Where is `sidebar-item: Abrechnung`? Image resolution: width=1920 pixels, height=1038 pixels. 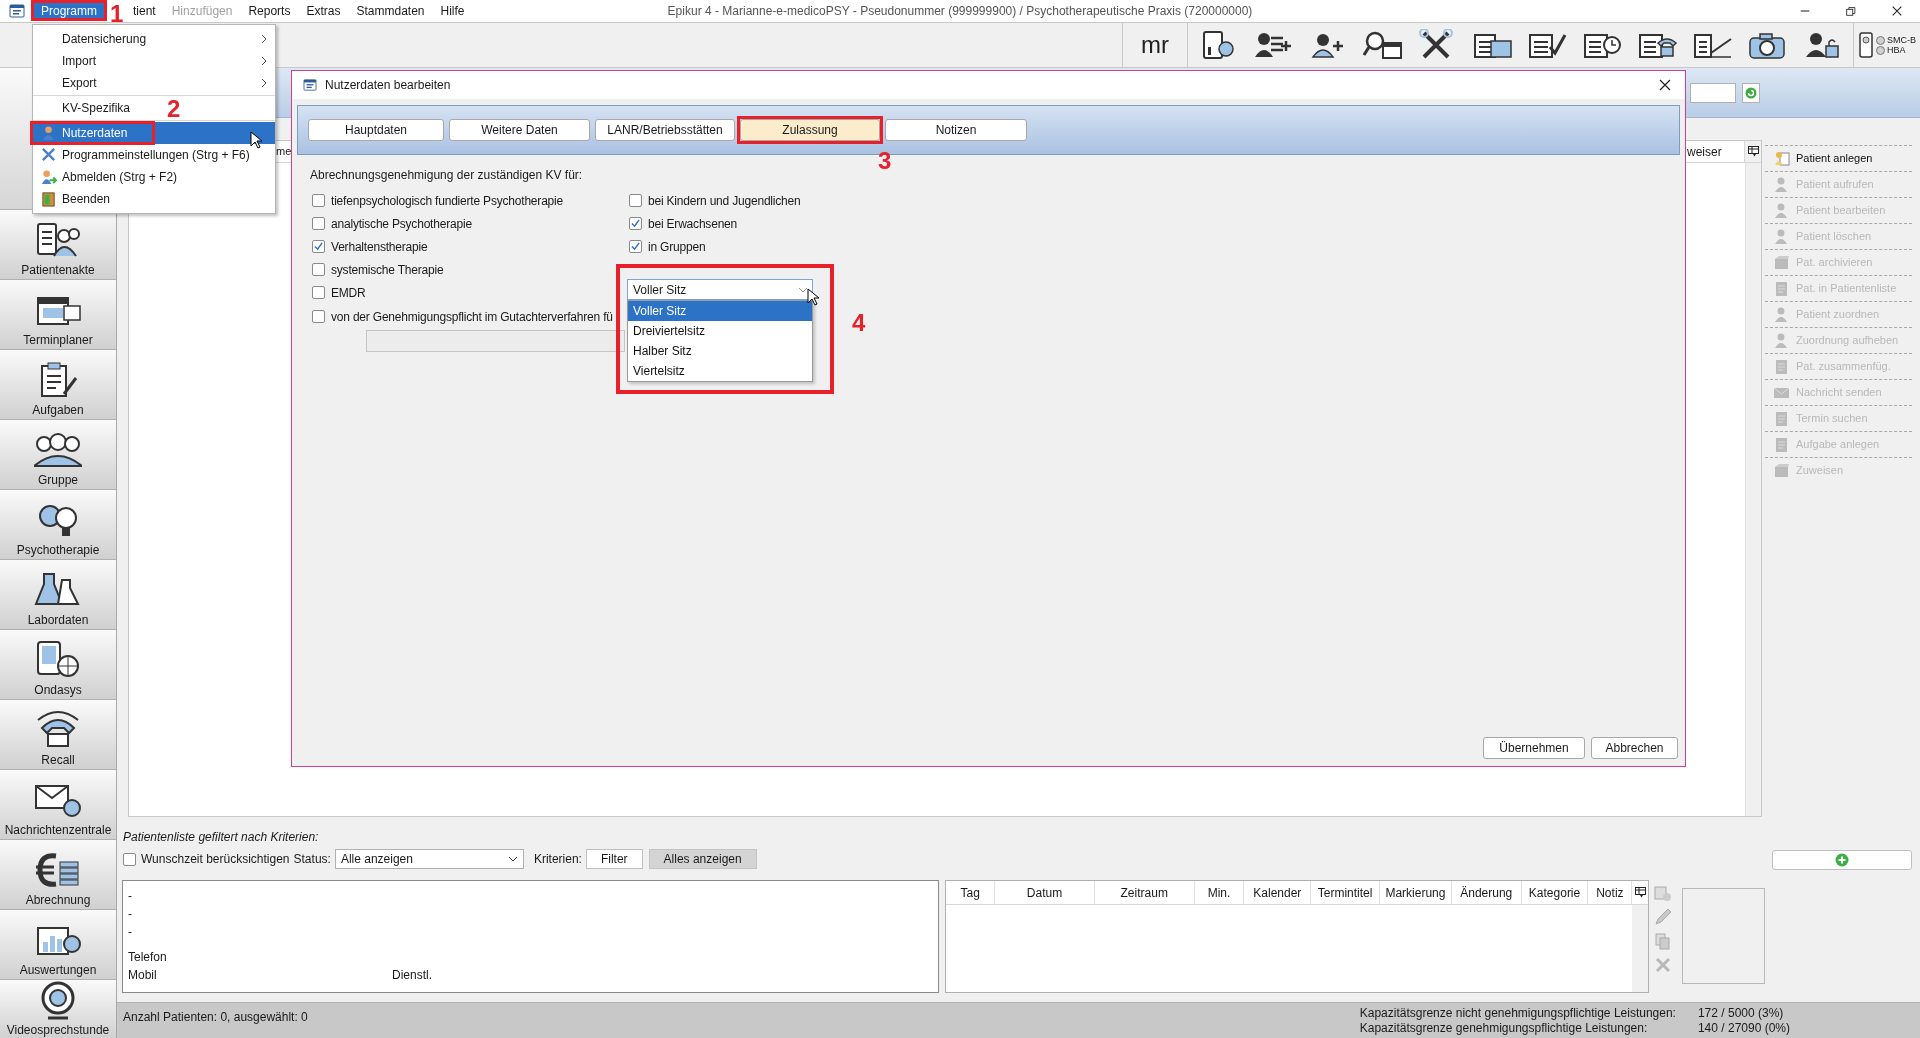 sidebar-item: Abrechnung is located at coordinates (58, 875).